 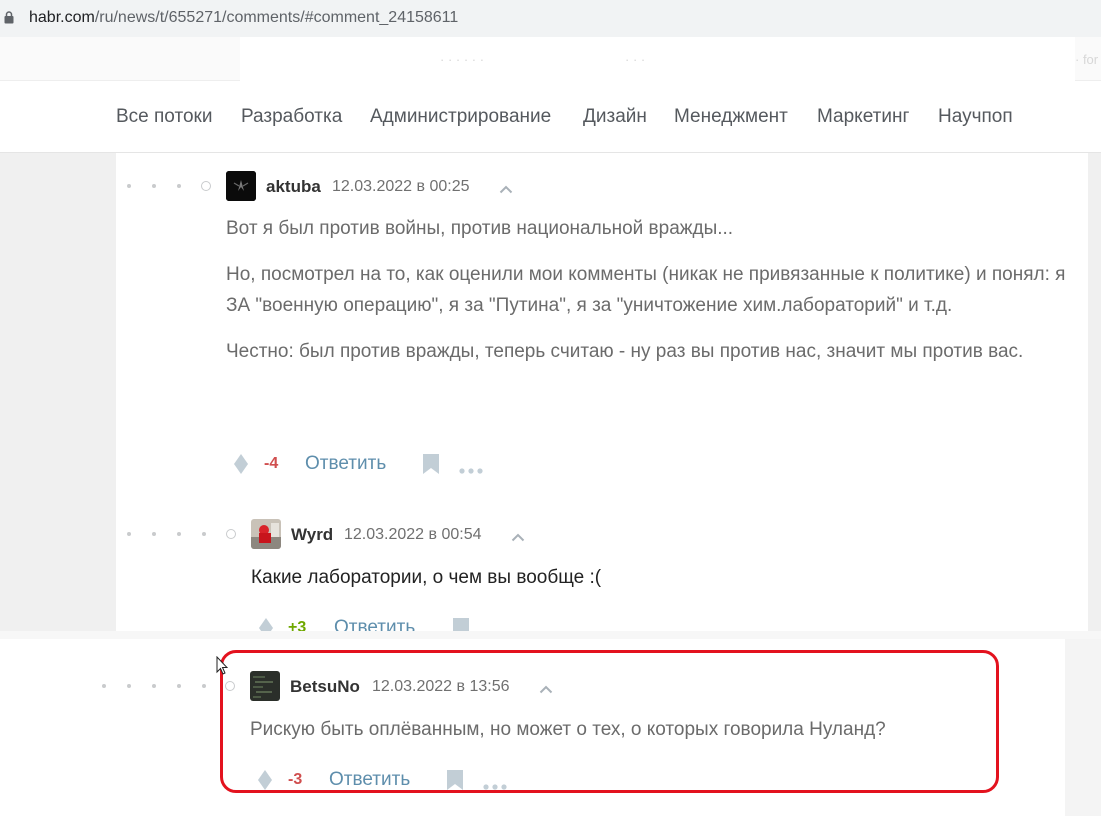 I want to click on comment-date: 12.03.2022 в 00:54, so click(x=413, y=535).